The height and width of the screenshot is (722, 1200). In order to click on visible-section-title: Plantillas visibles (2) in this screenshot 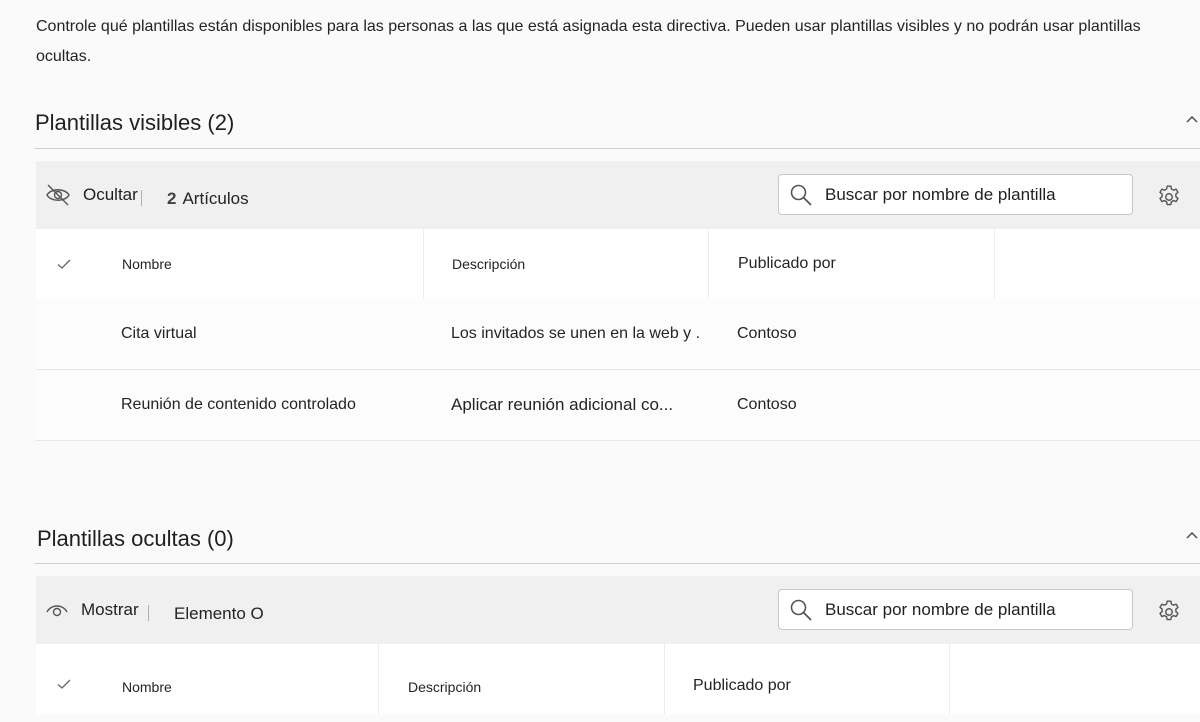, I will do `click(135, 122)`.